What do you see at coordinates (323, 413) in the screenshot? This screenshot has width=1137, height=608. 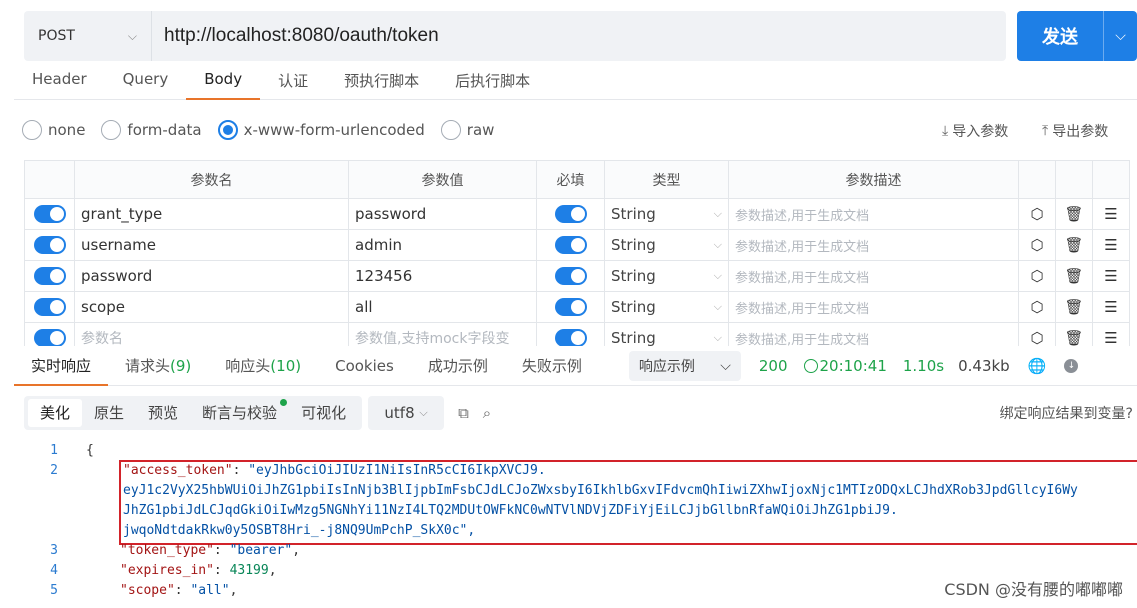 I see `view-visualize: 可视化` at bounding box center [323, 413].